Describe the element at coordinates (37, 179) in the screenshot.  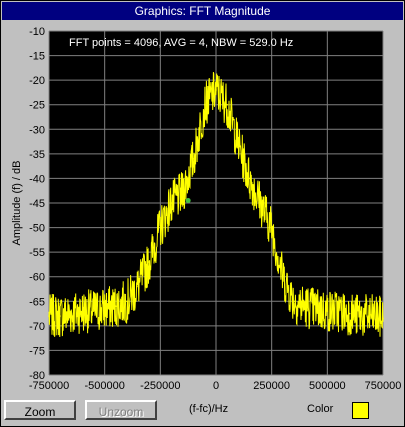
I see `y-tick-label: -40` at that location.